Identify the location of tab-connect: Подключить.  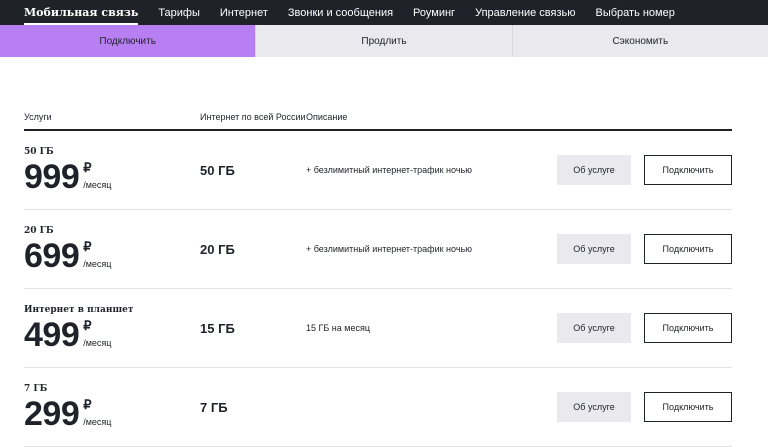
(128, 41).